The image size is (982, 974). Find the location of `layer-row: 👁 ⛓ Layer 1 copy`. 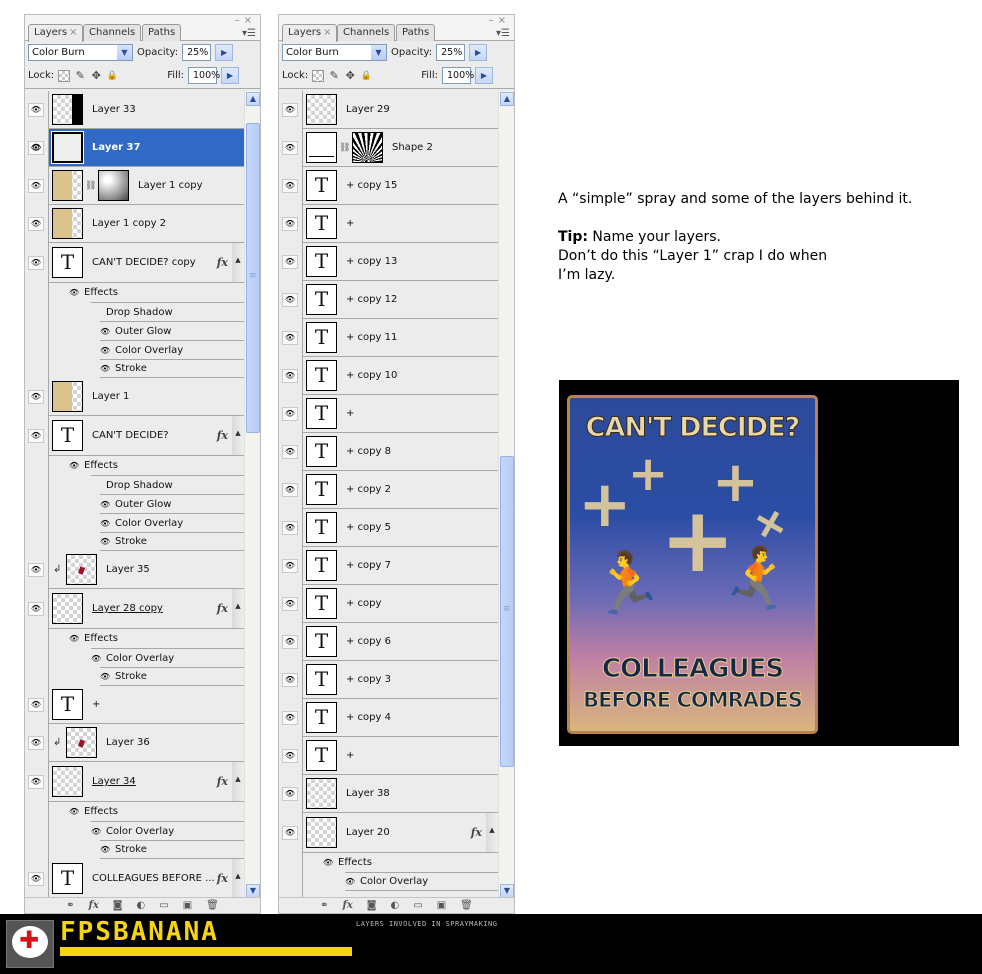

layer-row: 👁 ⛓ Layer 1 copy is located at coordinates (136, 186).